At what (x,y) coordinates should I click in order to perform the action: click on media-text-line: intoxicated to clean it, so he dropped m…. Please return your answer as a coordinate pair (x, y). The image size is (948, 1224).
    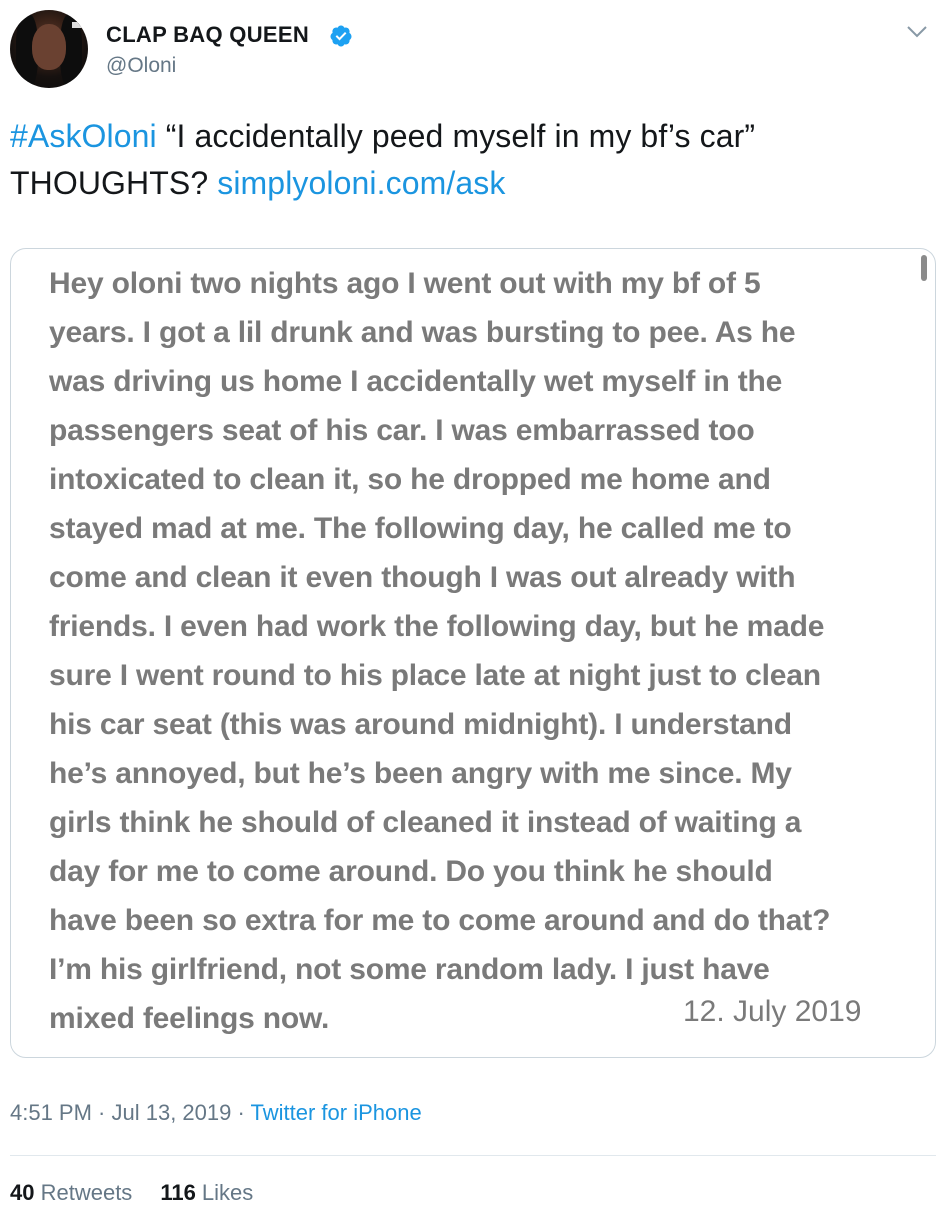
    Looking at the image, I should click on (410, 479).